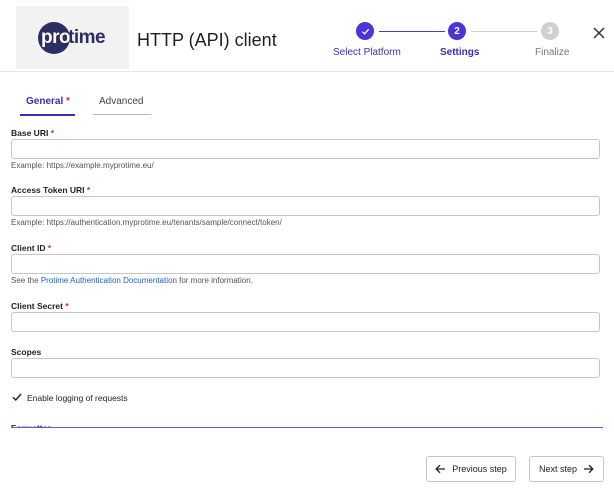 The width and height of the screenshot is (614, 500). Describe the element at coordinates (47, 115) in the screenshot. I see `tab-general-underline` at that location.